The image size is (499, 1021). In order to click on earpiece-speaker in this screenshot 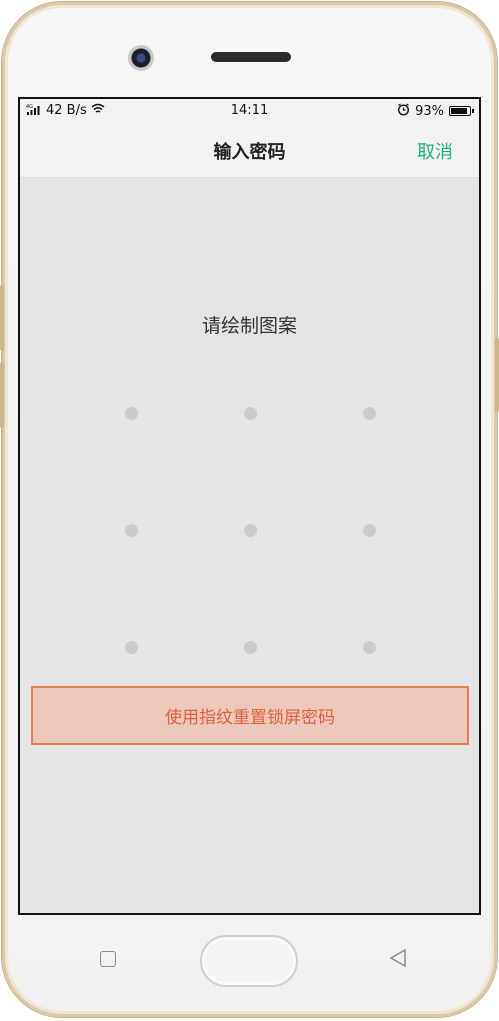, I will do `click(251, 57)`.